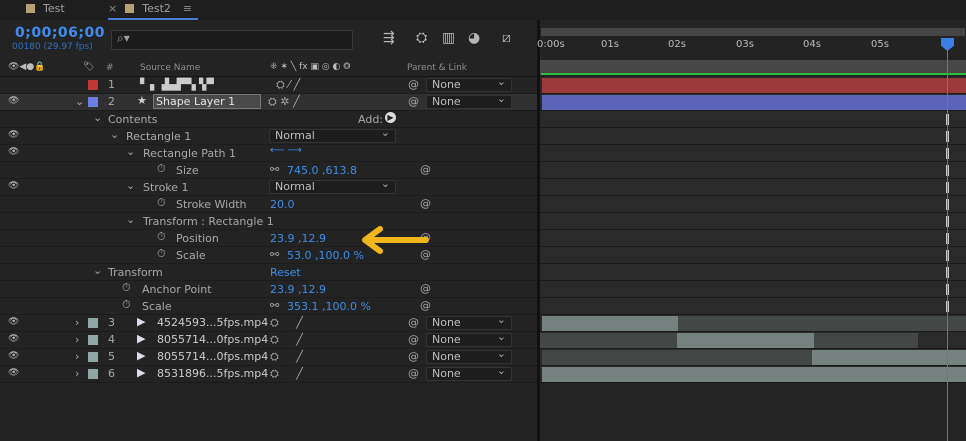 This screenshot has height=441, width=966. What do you see at coordinates (282, 204) in the screenshot?
I see `prop-value: 20.0` at bounding box center [282, 204].